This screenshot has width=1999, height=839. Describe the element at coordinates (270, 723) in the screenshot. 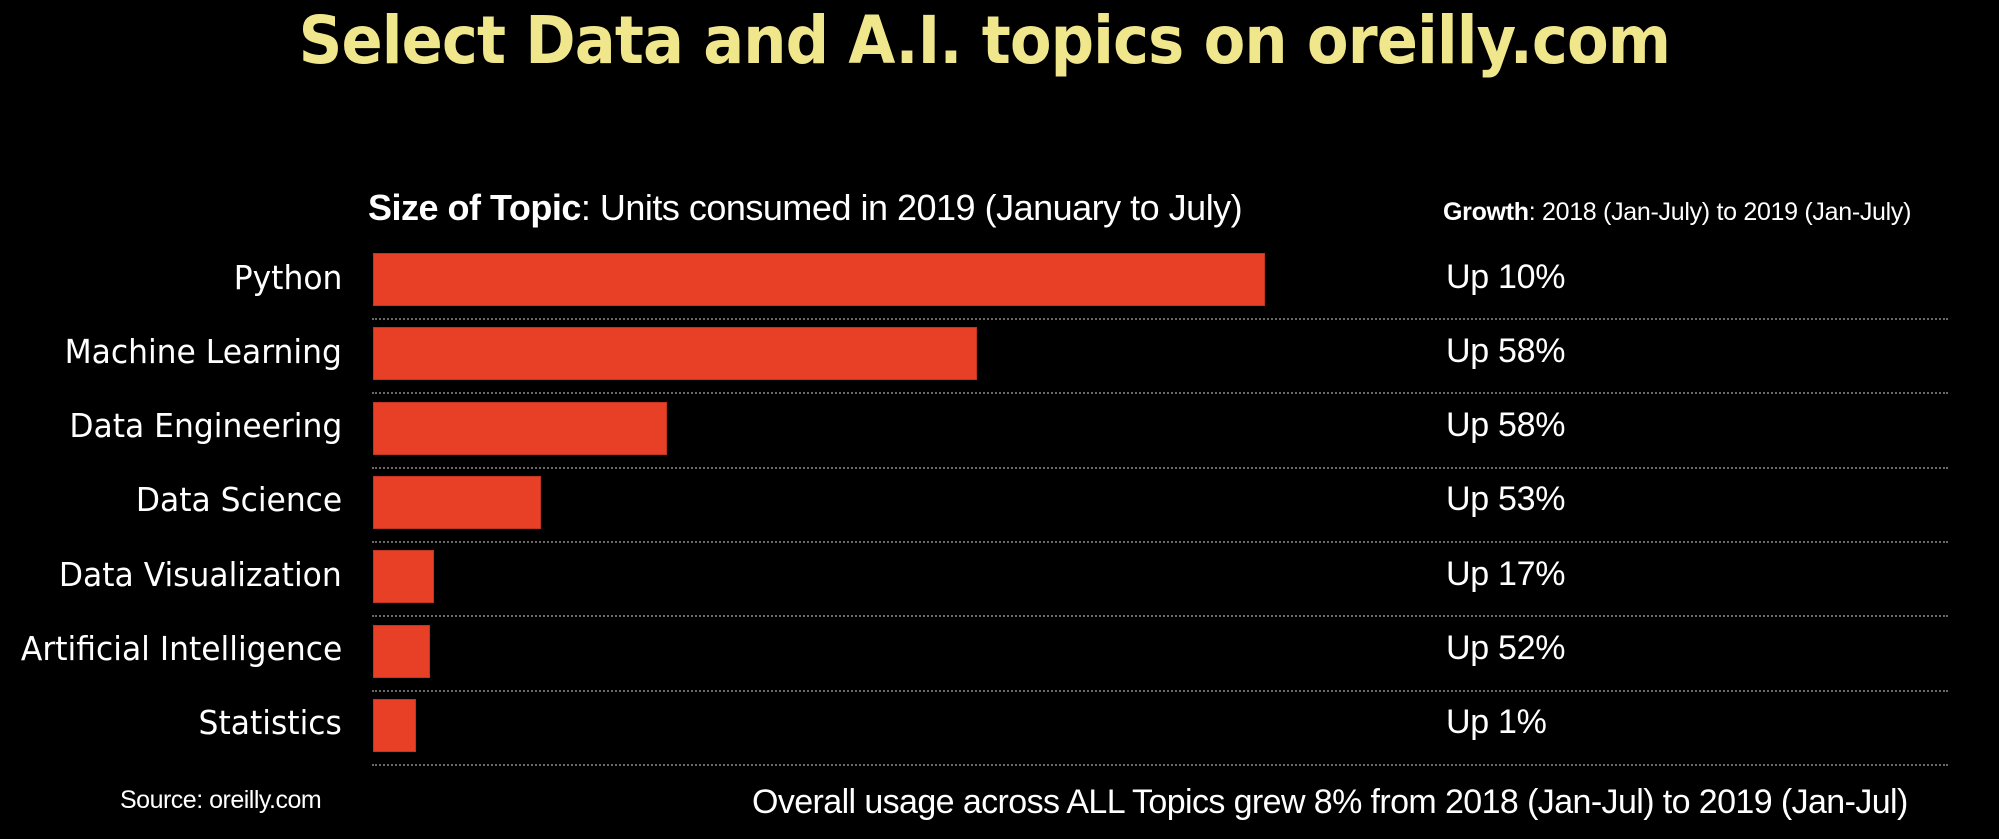

I see `category-label: Statistics` at that location.